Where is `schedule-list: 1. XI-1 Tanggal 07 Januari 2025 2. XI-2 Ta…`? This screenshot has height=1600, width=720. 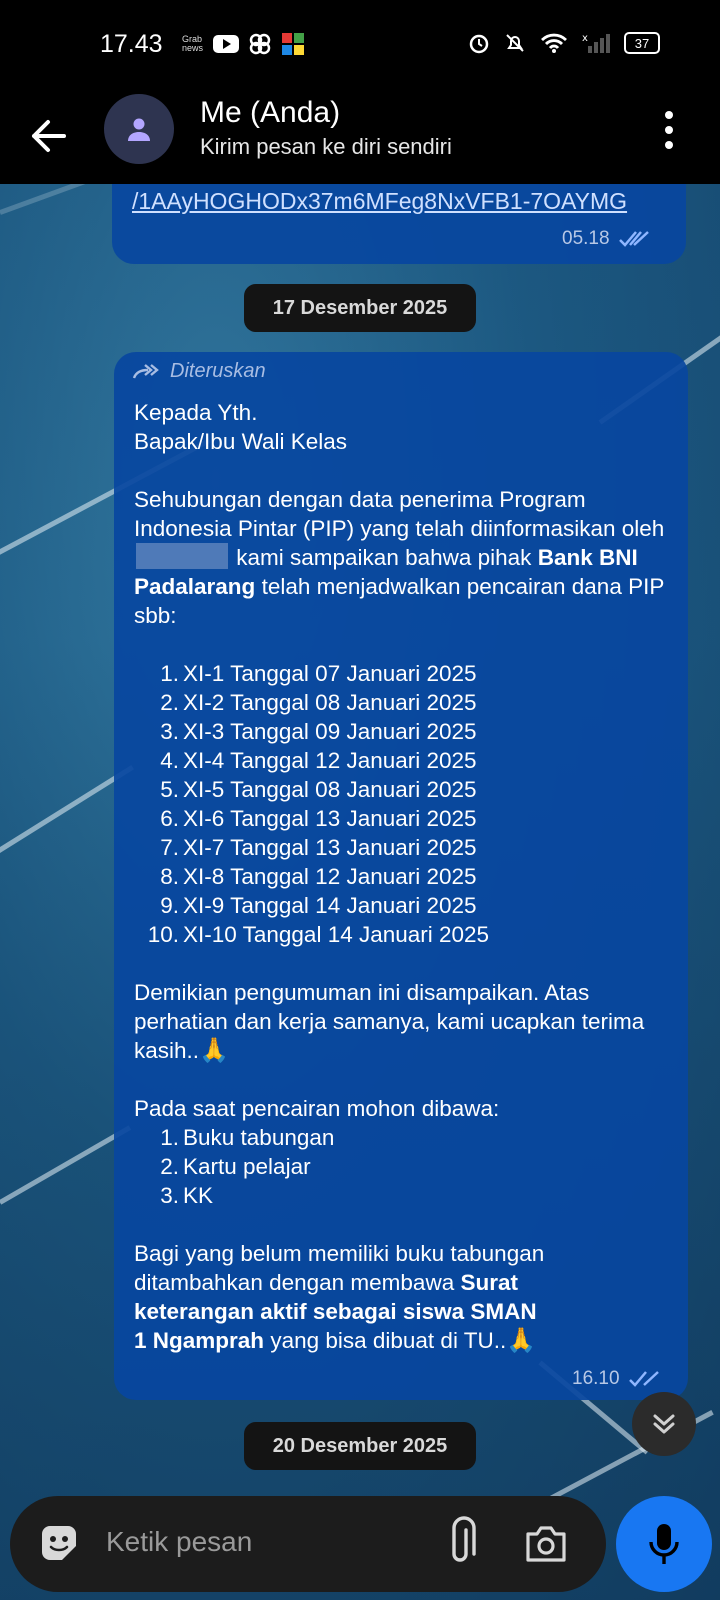
schedule-list: 1. XI-1 Tanggal 07 Januari 2025 2. XI-2 Ta… is located at coordinates (401, 804).